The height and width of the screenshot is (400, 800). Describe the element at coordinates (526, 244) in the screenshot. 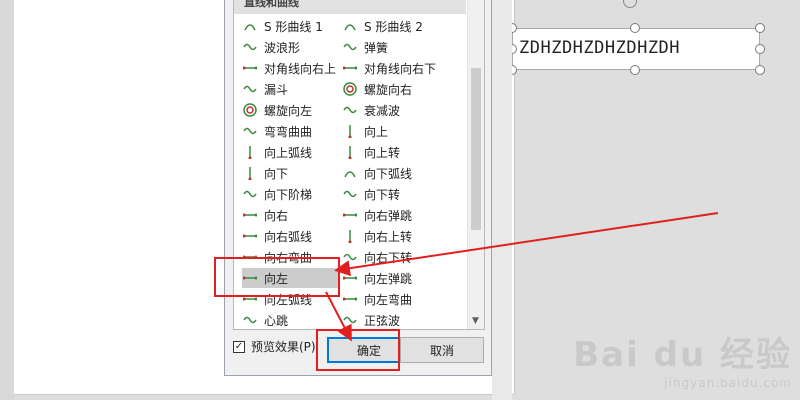

I see `arrow-to-left-item` at that location.